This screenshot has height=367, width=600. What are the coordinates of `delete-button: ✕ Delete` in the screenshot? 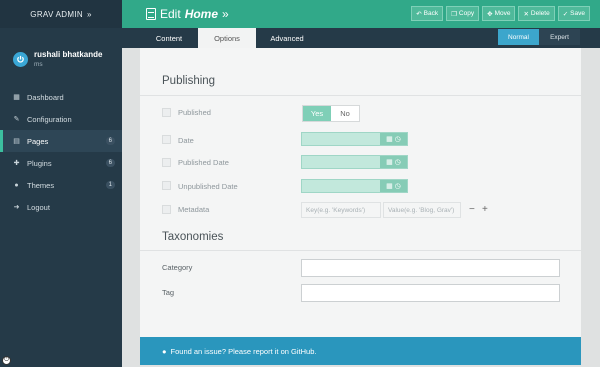 It's located at (536, 13).